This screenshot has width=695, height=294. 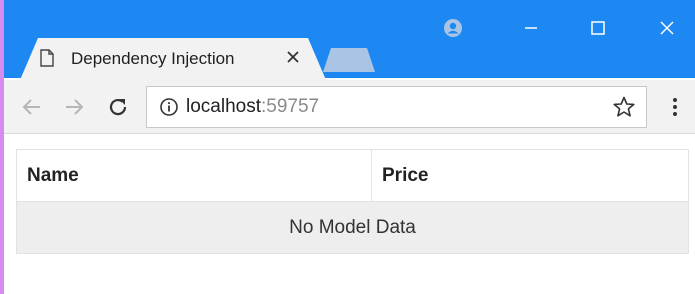 What do you see at coordinates (47, 58) in the screenshot?
I see `document-icon` at bounding box center [47, 58].